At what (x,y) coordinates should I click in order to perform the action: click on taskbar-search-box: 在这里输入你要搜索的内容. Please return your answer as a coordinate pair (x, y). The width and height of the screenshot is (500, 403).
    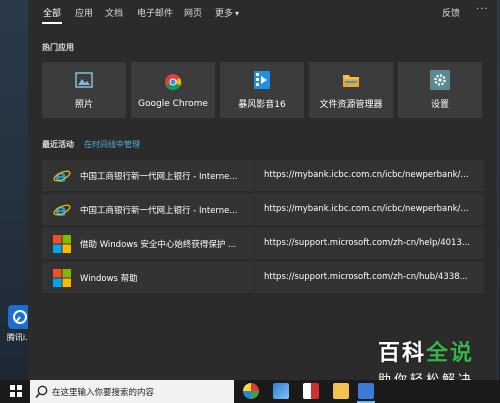
    Looking at the image, I should click on (132, 391).